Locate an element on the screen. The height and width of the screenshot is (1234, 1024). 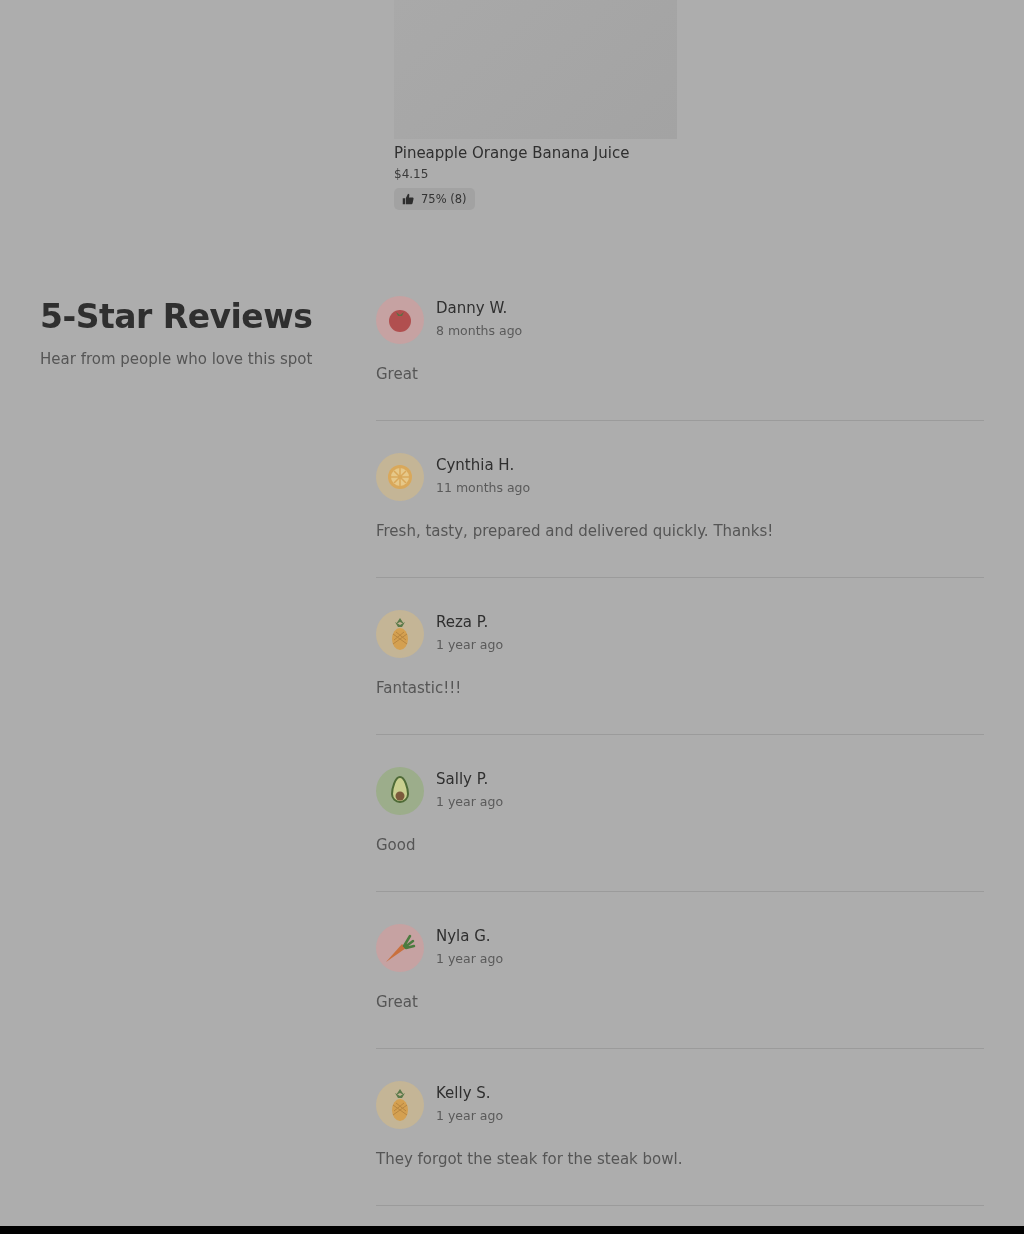
review-time: 11 months ago is located at coordinates (483, 487).